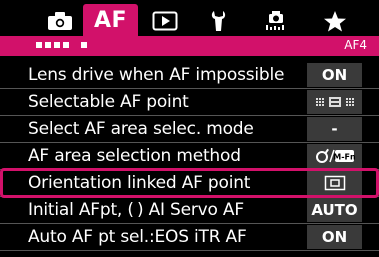  I want to click on custom-functions-icon, so click(275, 20).